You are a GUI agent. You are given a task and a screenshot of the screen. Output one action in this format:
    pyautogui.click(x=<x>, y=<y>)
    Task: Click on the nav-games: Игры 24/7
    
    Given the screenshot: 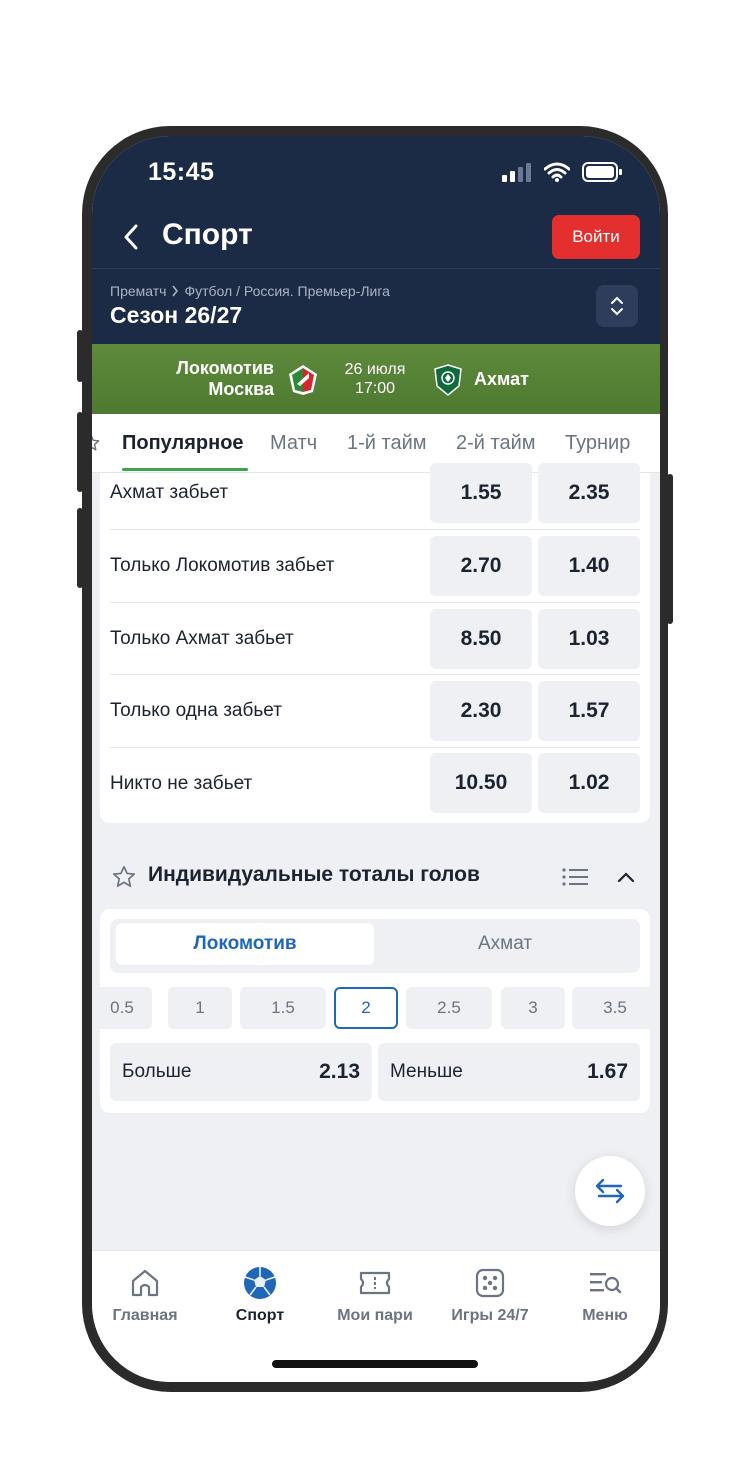 What is the action you would take?
    pyautogui.click(x=490, y=1295)
    